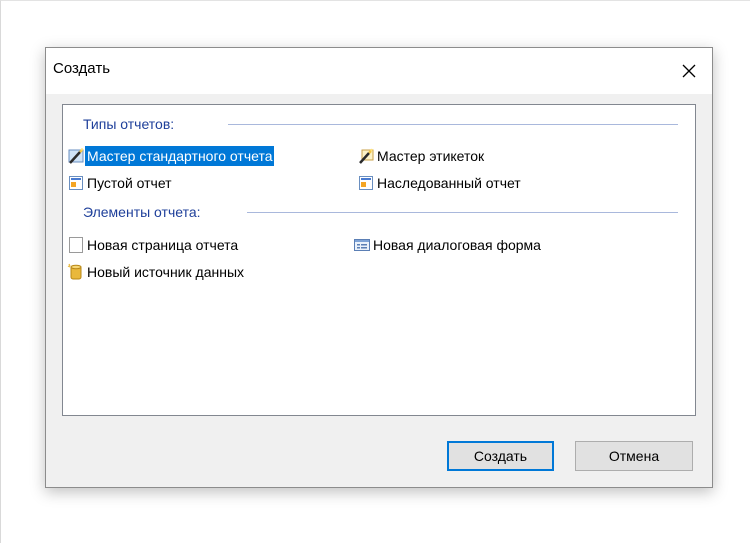  What do you see at coordinates (379, 71) in the screenshot?
I see `dialog-titlebar: Создать` at bounding box center [379, 71].